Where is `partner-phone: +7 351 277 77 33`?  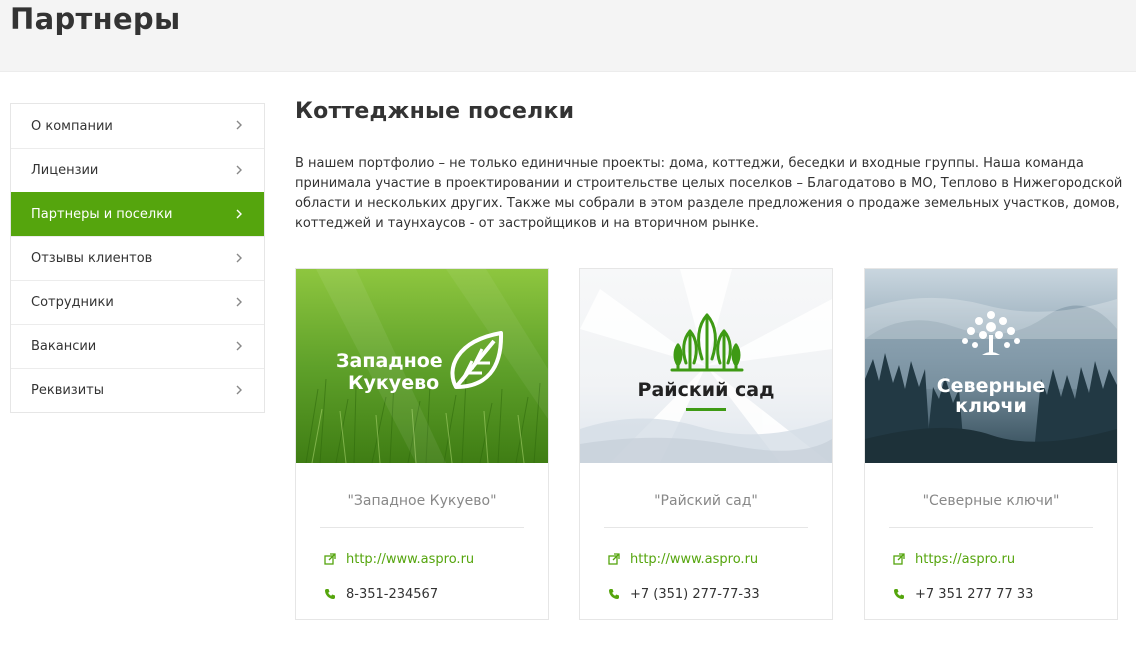
partner-phone: +7 351 277 77 33 is located at coordinates (974, 594).